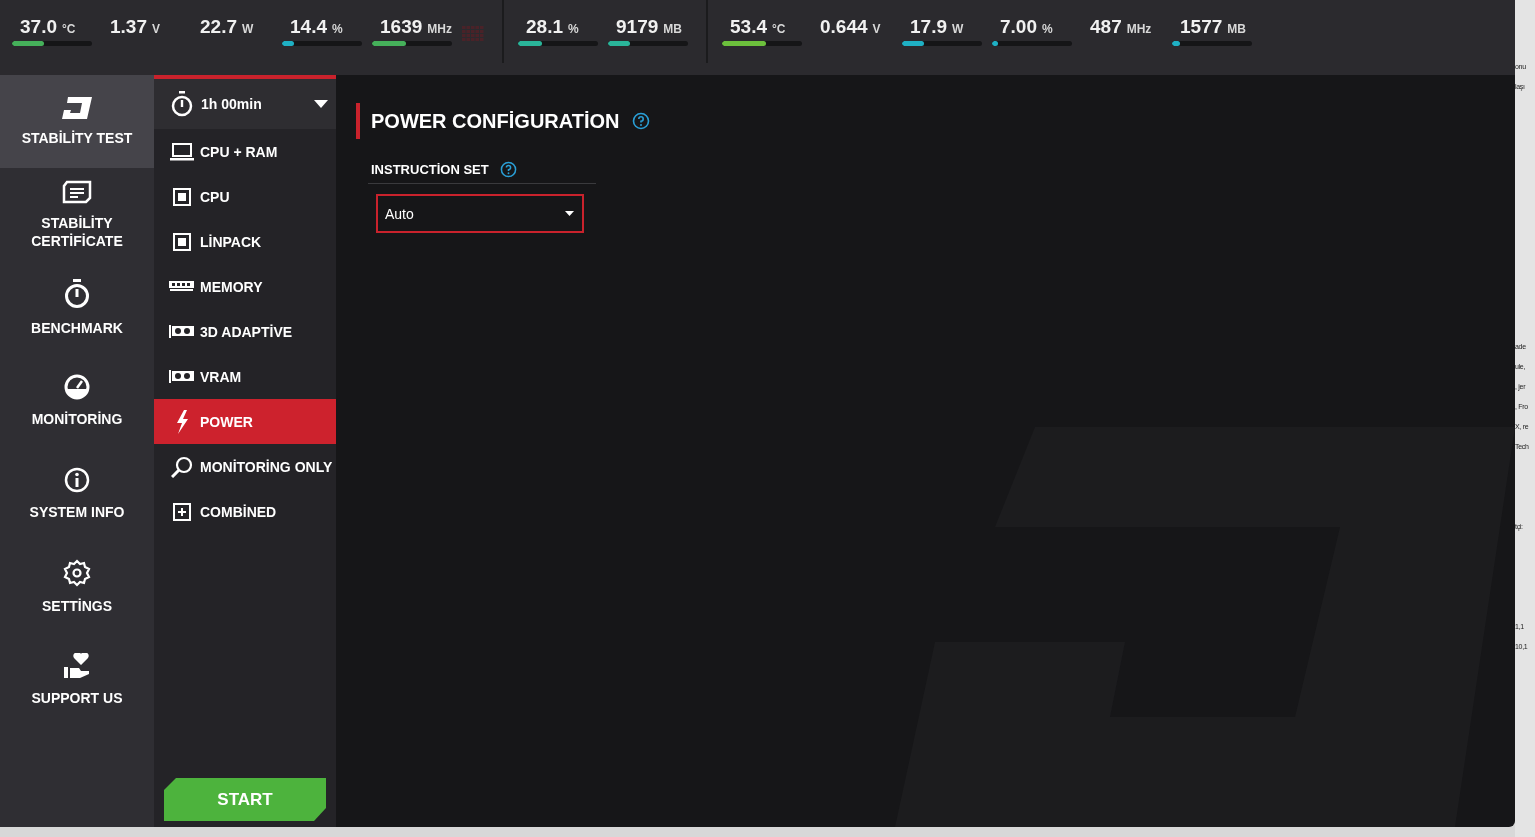  I want to click on metric-value: 14.4, so click(308, 27).